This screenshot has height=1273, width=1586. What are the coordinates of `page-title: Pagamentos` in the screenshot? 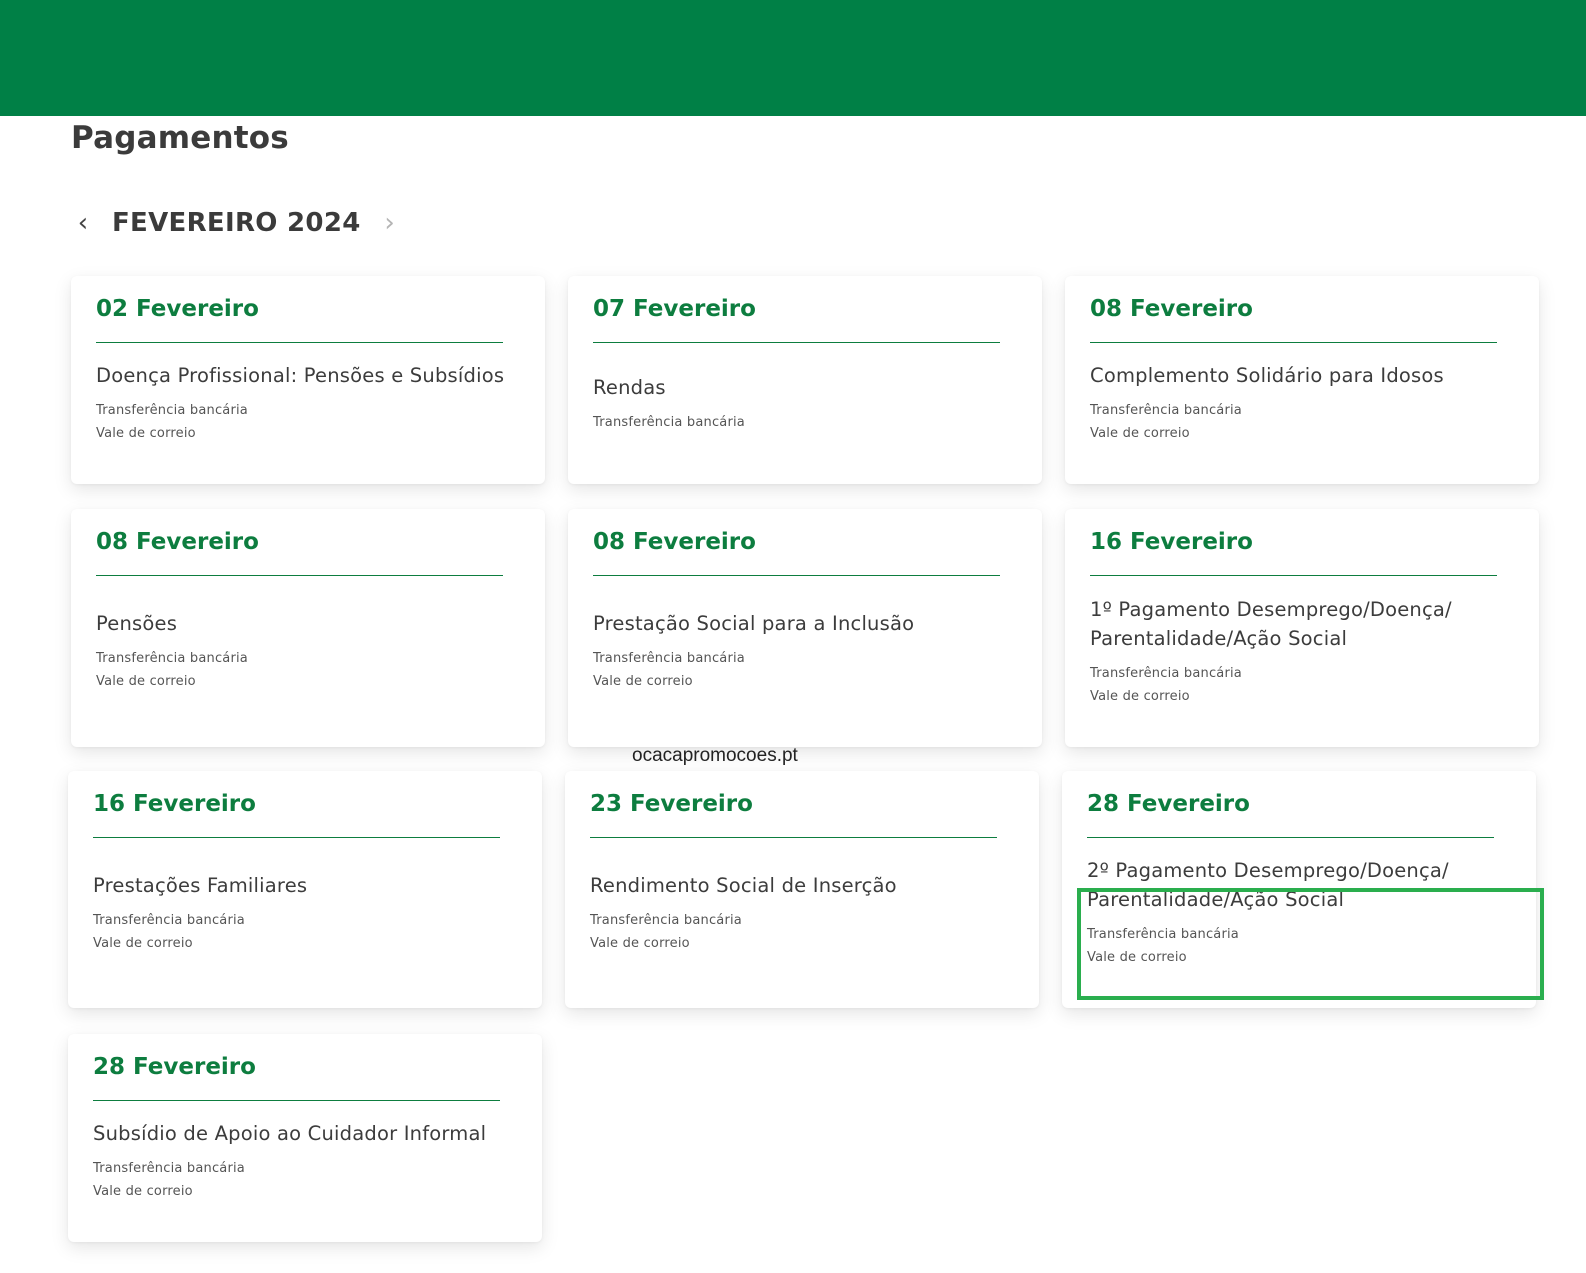 It's located at (180, 138).